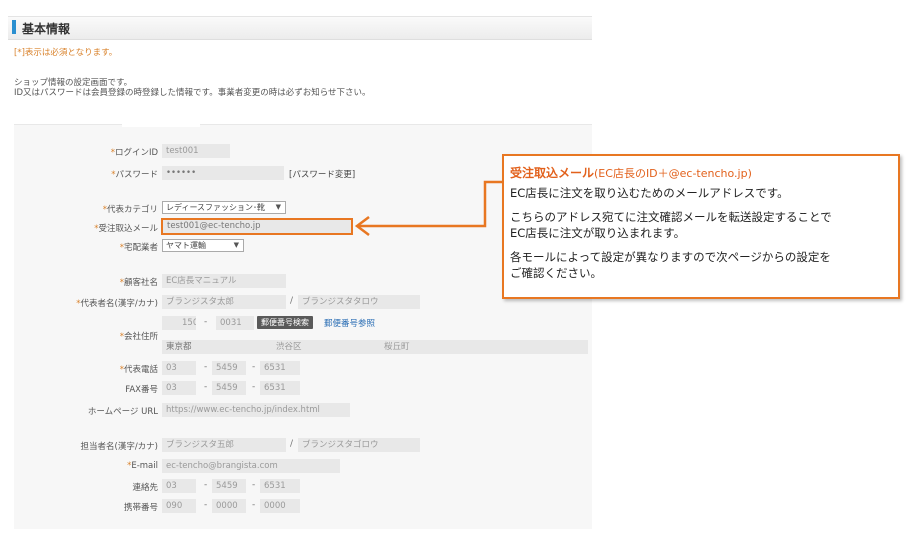  I want to click on town-field: 桜丘町, so click(480, 347).